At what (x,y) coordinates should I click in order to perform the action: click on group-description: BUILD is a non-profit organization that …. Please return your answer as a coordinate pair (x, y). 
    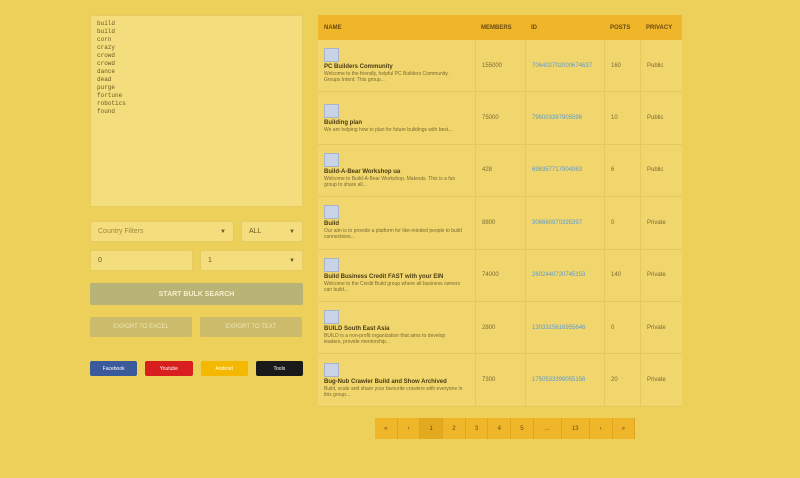
    Looking at the image, I should click on (385, 339).